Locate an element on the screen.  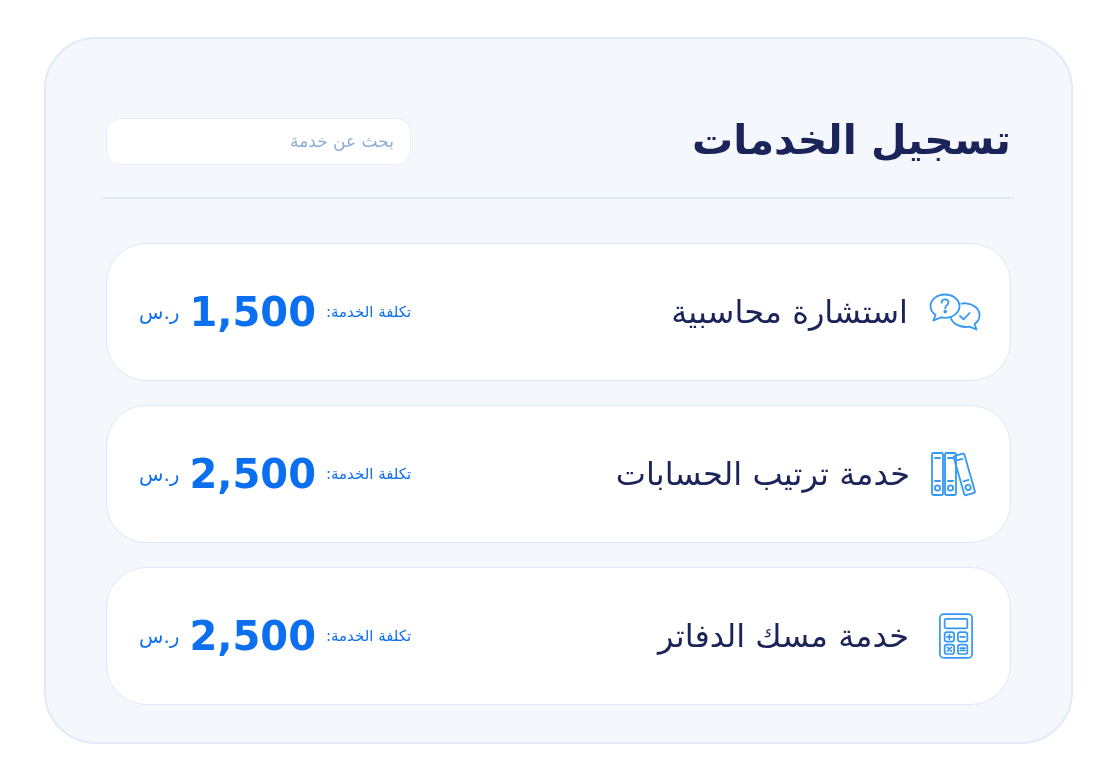
service-name: استشارة محاسبية is located at coordinates (789, 312).